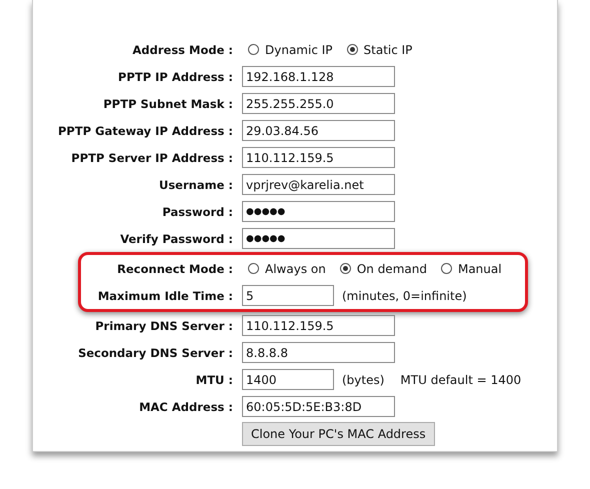 This screenshot has height=489, width=590. I want to click on field-label: PPTP Gateway IP Address :, so click(145, 131).